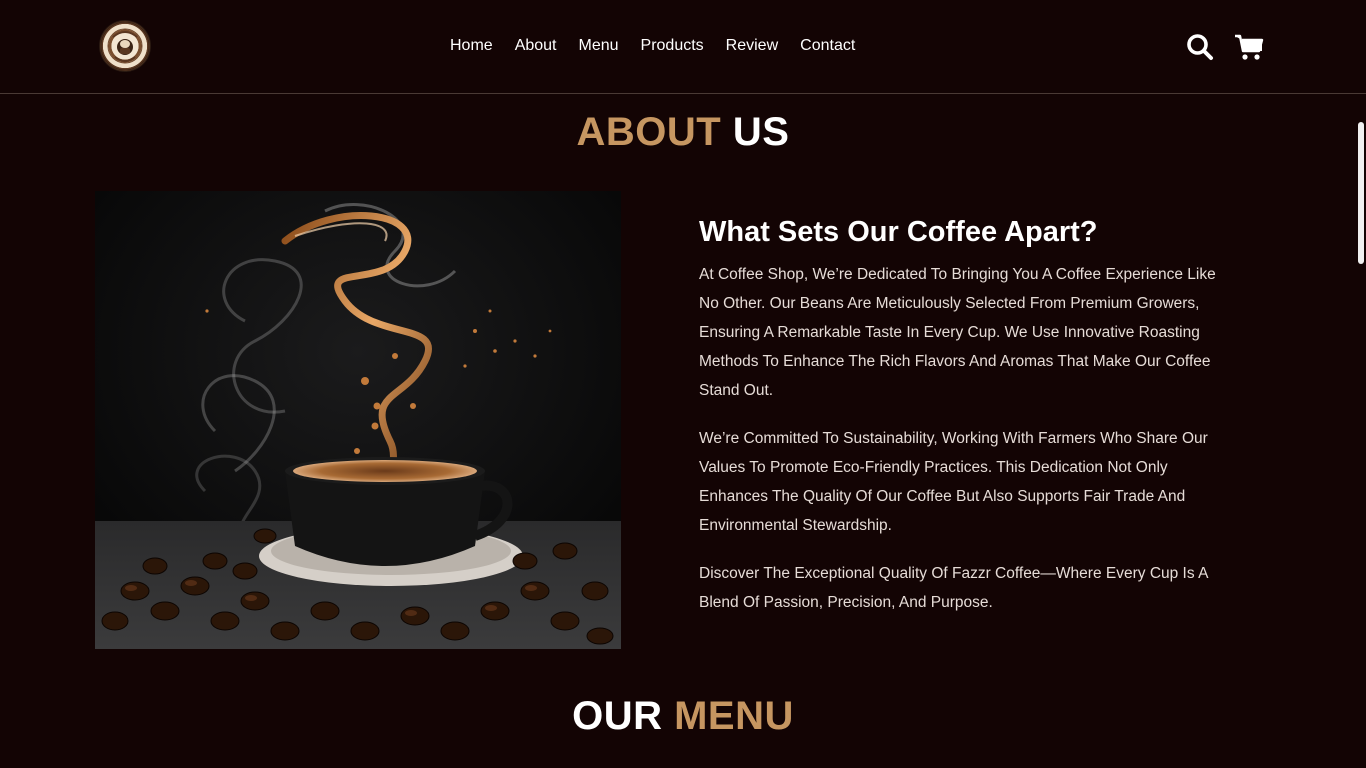 The height and width of the screenshot is (768, 1366). I want to click on about-title-part2: US, so click(761, 132).